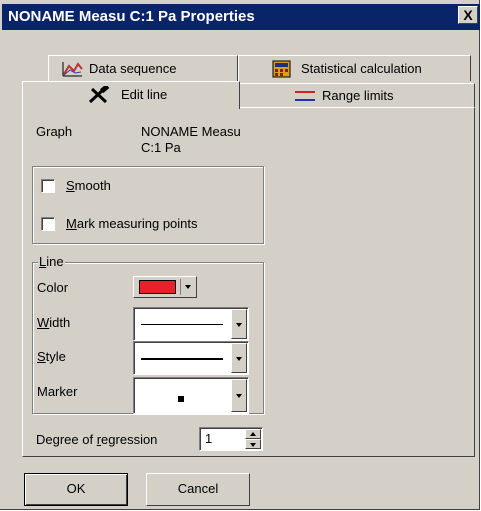 This screenshot has height=511, width=481. I want to click on line-width-dropdown-button, so click(239, 324).